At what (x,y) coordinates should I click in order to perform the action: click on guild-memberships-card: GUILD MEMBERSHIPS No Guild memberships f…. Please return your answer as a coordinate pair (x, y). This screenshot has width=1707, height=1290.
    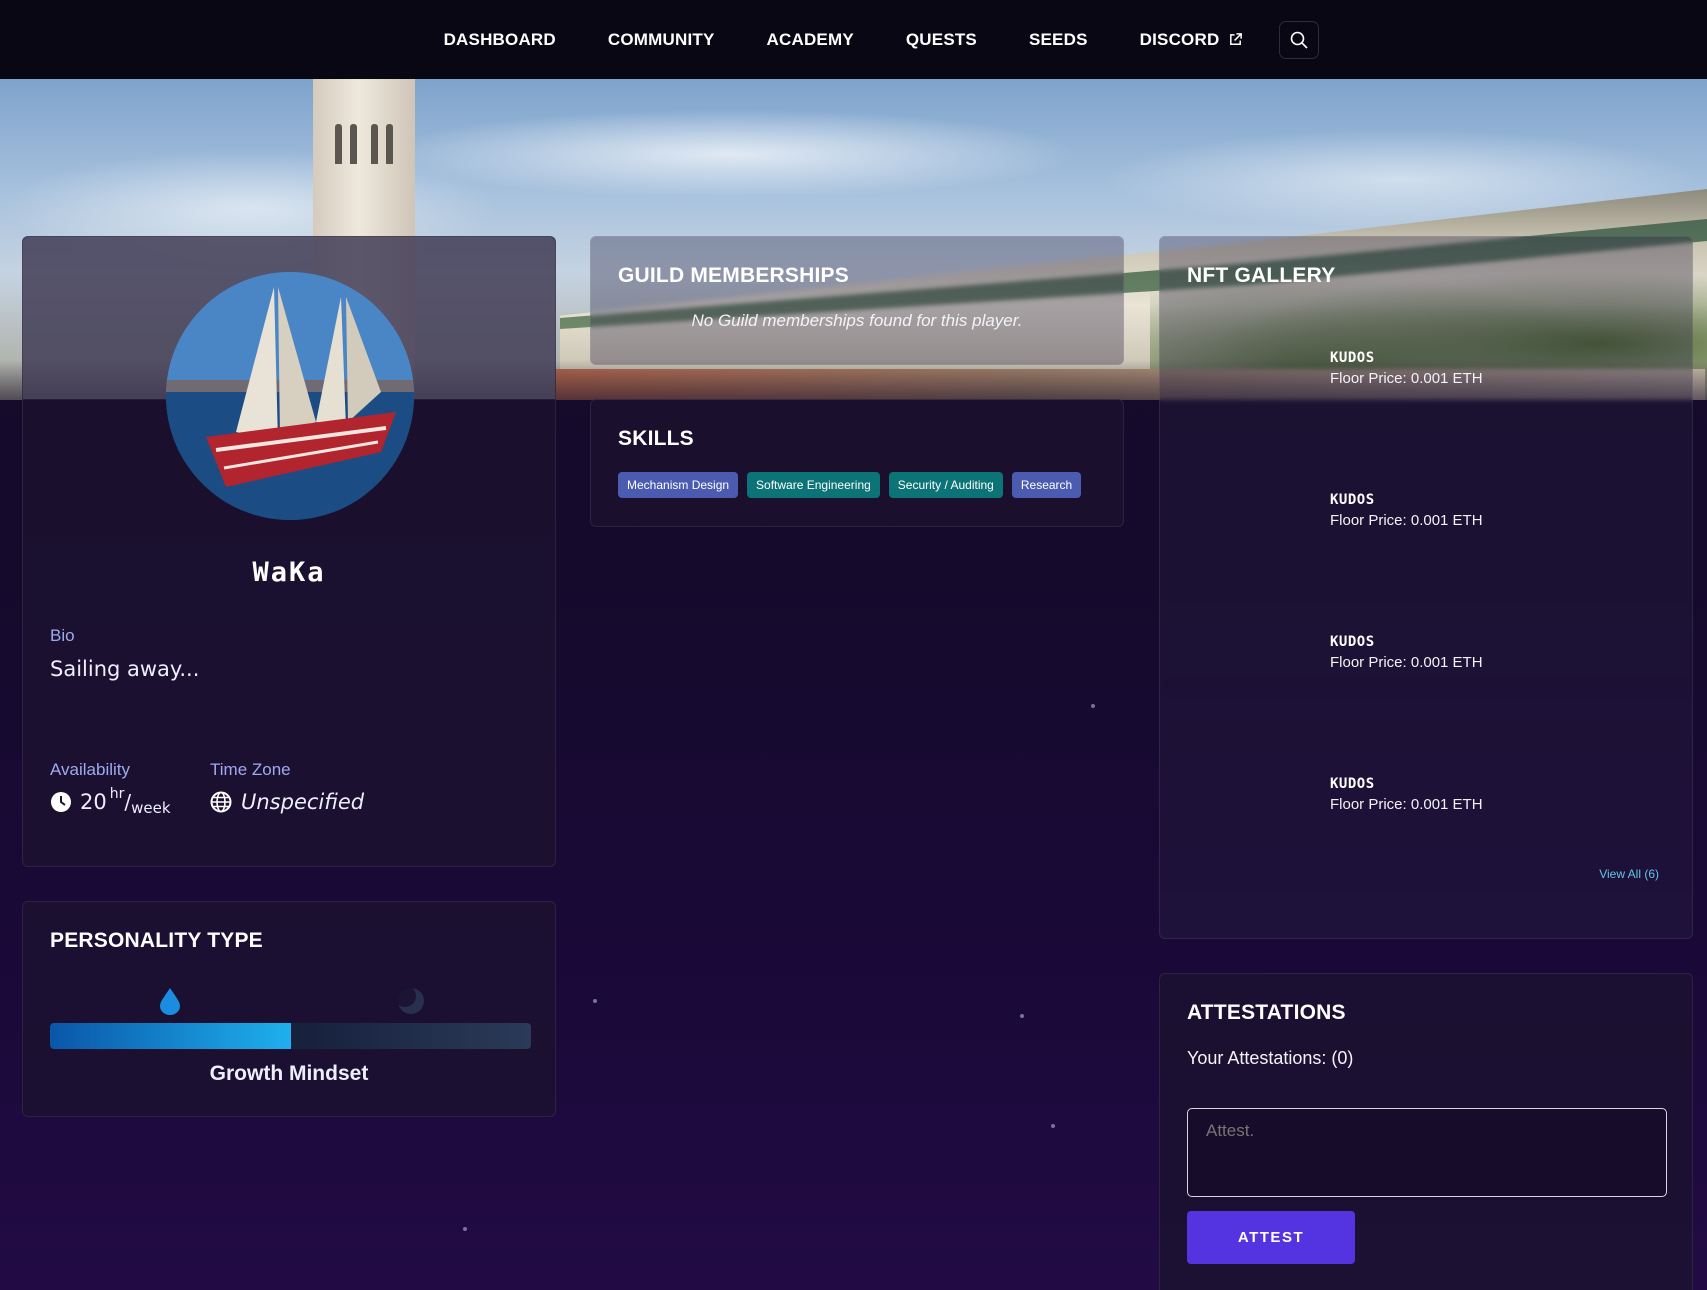
    Looking at the image, I should click on (857, 300).